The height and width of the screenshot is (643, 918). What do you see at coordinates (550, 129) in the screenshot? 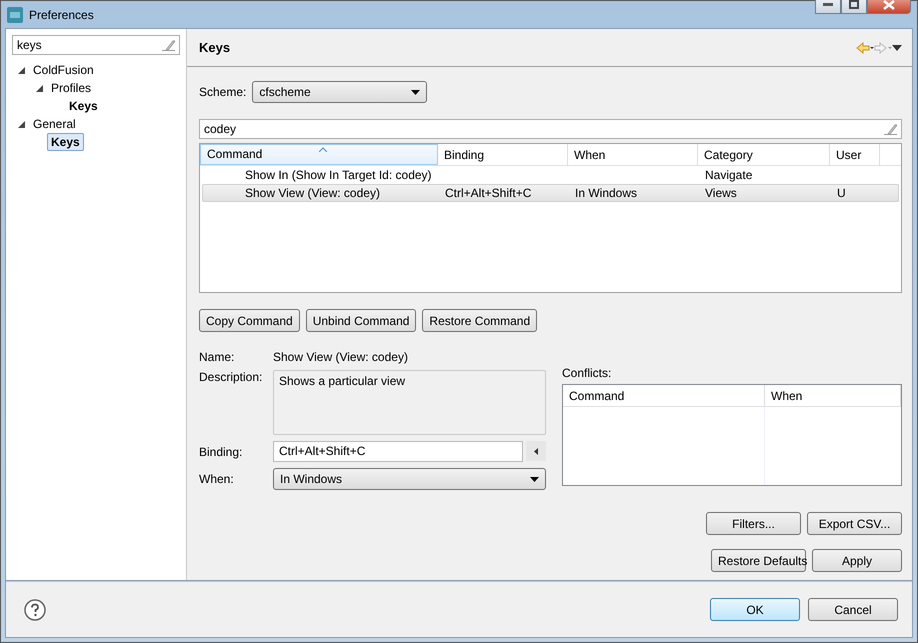
I see `search-field: codey` at bounding box center [550, 129].